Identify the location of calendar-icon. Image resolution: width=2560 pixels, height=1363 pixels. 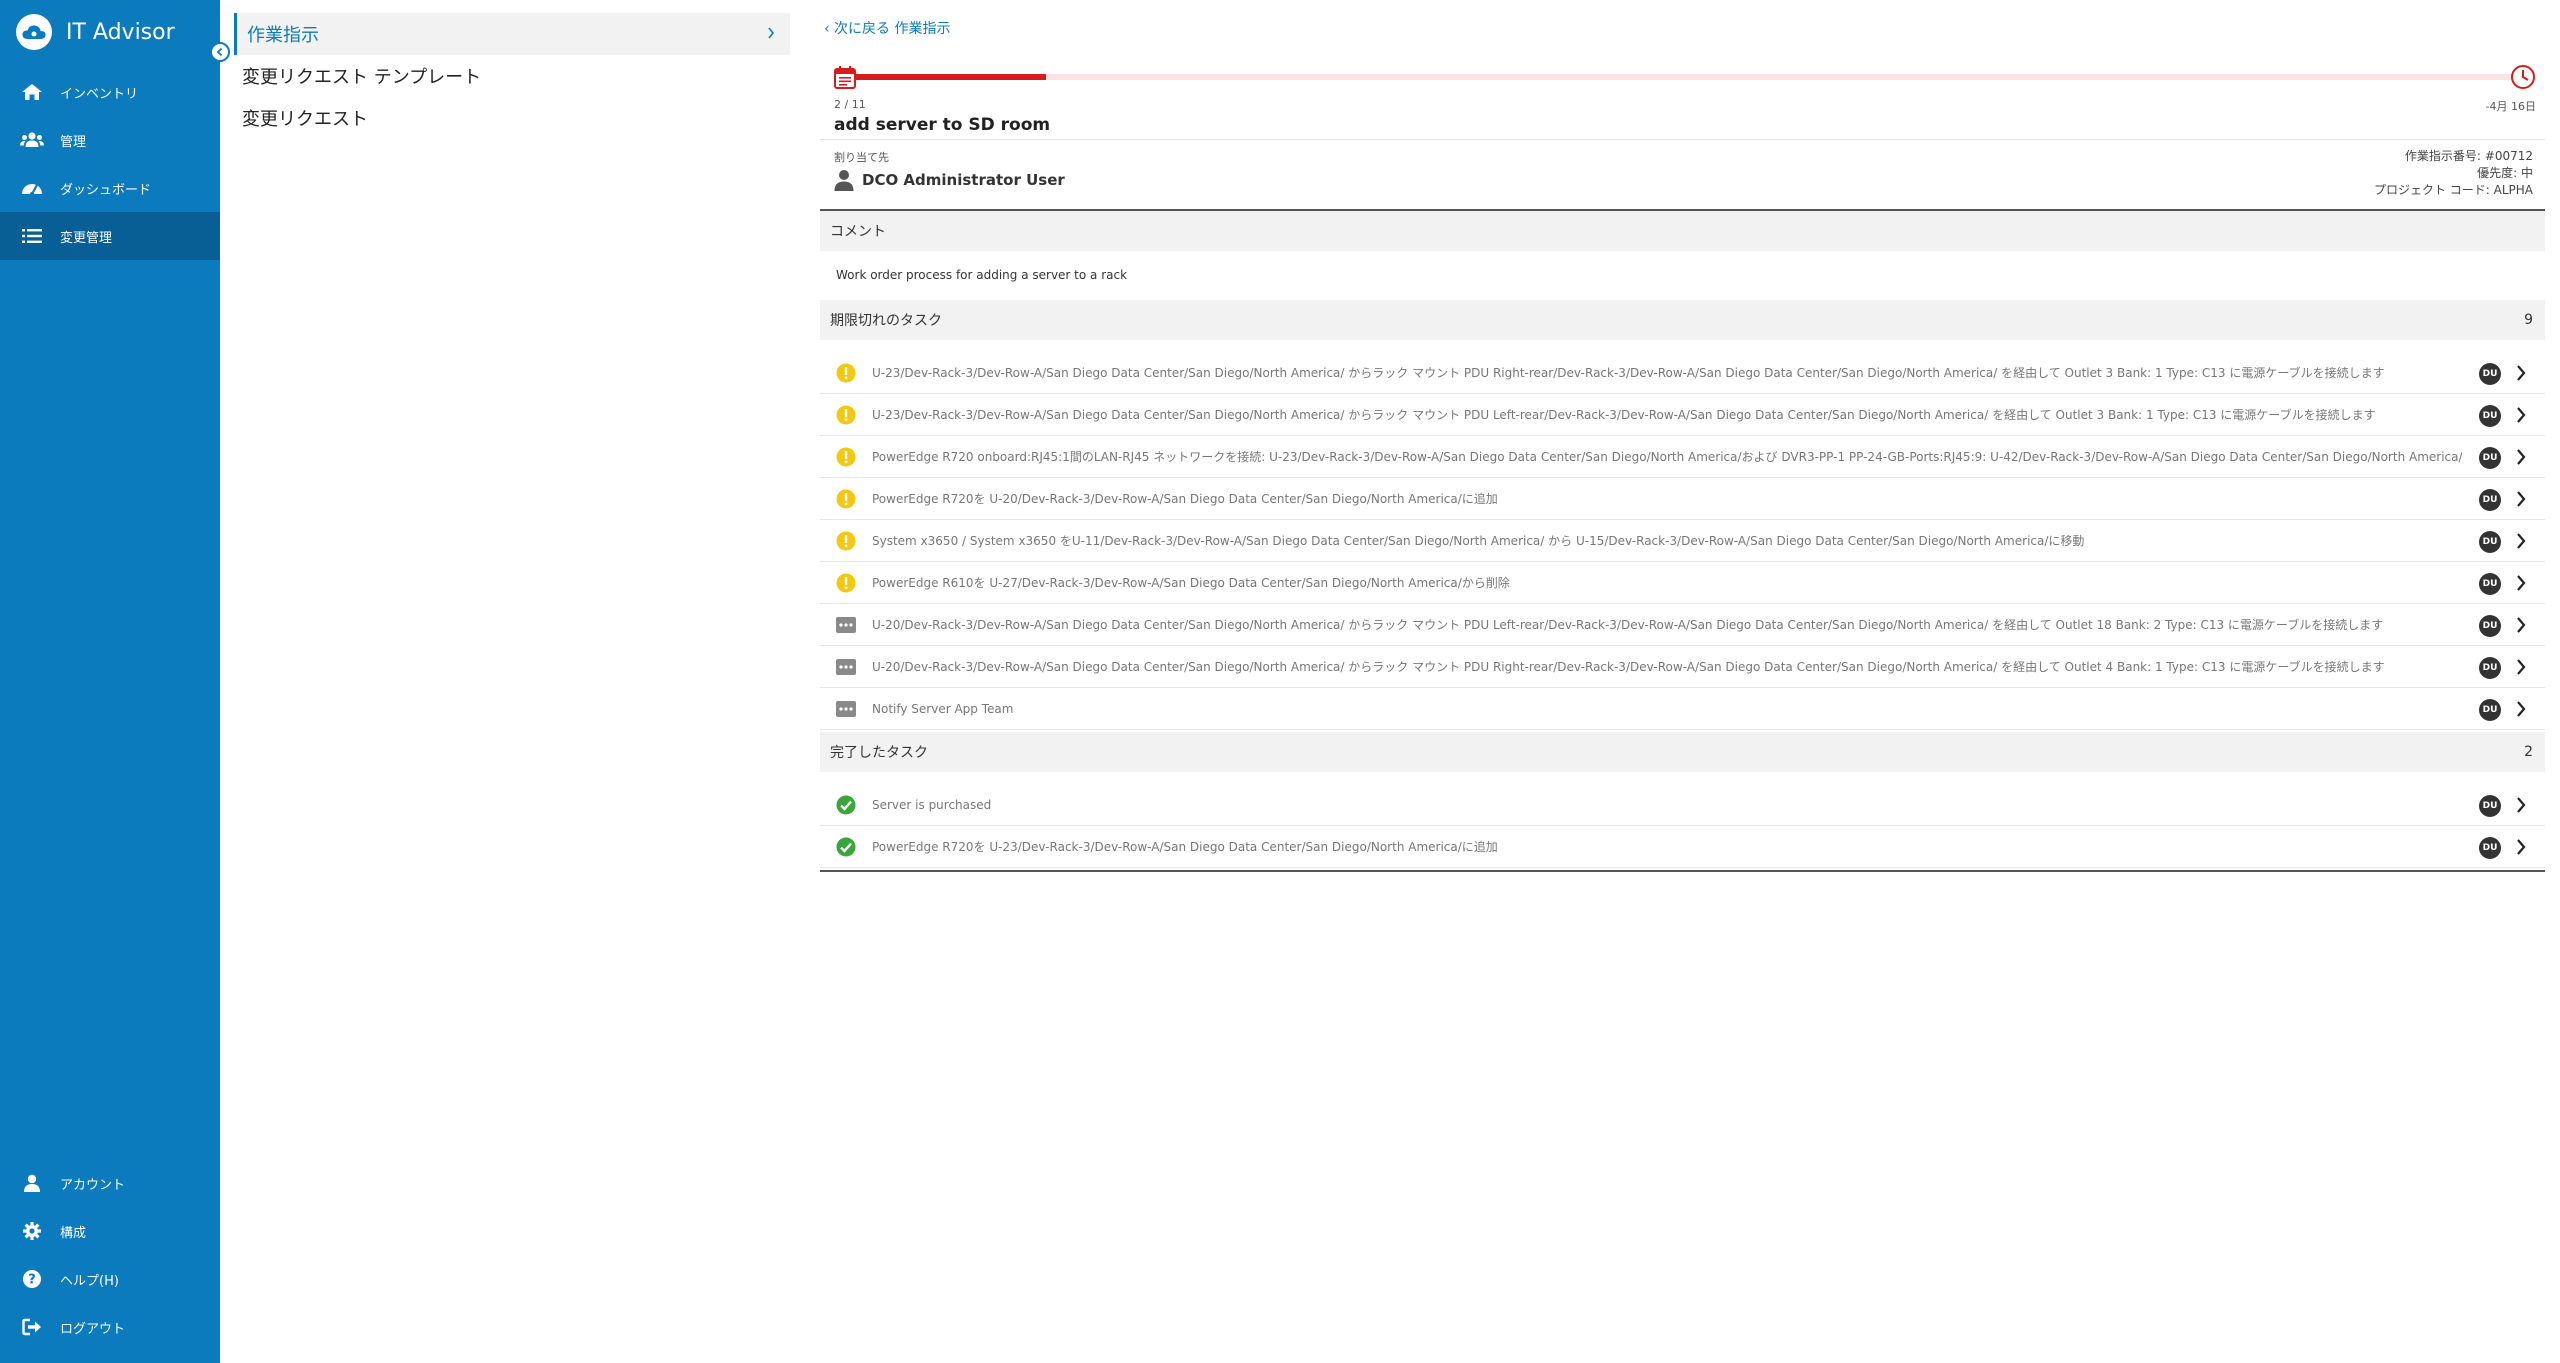
(845, 77).